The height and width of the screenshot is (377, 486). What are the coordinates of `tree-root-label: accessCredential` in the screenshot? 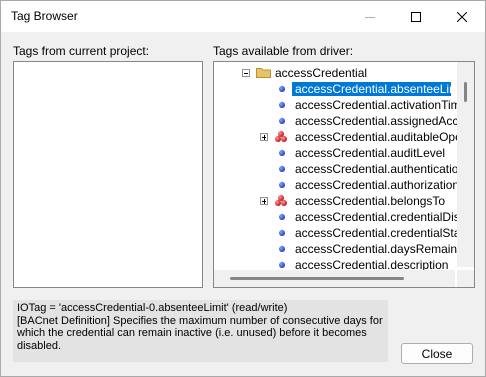 It's located at (321, 73).